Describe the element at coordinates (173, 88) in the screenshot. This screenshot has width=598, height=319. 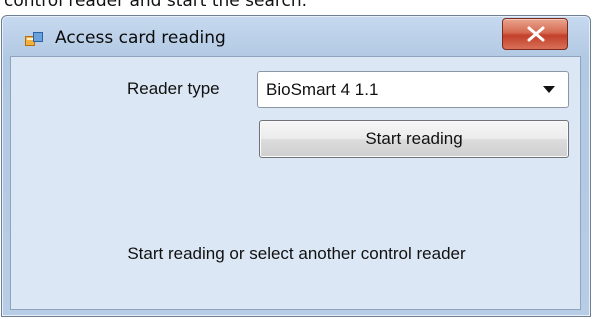
I see `reader-type-label: Reader type` at that location.